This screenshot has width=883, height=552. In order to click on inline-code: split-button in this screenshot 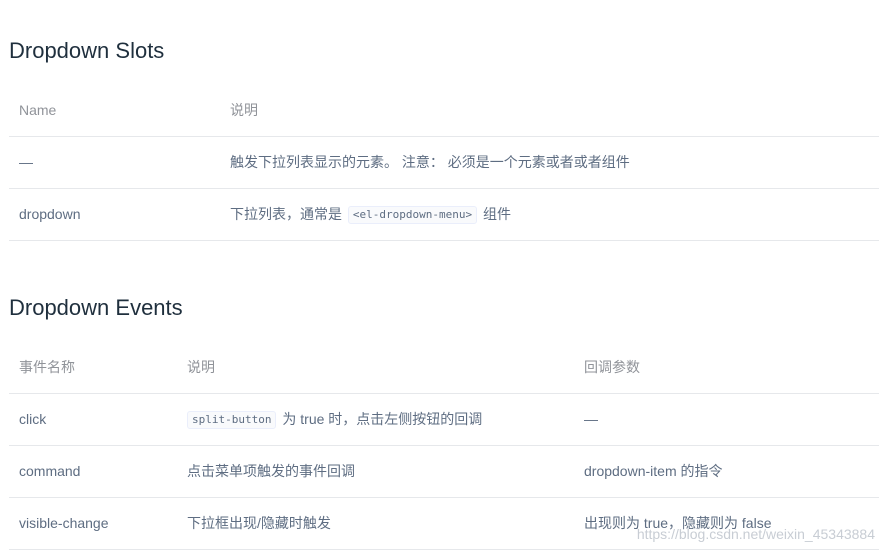, I will do `click(232, 420)`.